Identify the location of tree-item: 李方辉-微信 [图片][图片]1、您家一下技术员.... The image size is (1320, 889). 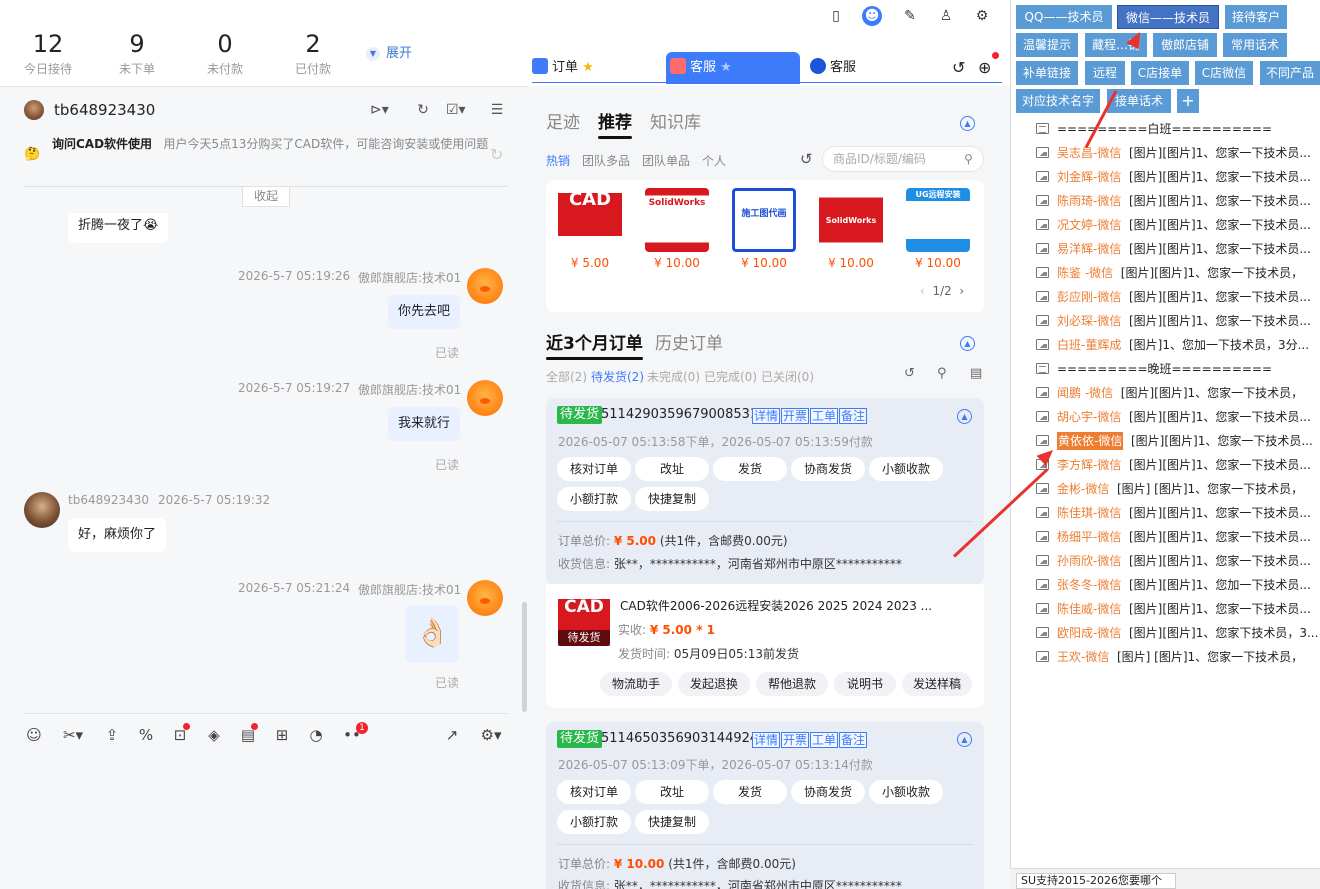
(1178, 465).